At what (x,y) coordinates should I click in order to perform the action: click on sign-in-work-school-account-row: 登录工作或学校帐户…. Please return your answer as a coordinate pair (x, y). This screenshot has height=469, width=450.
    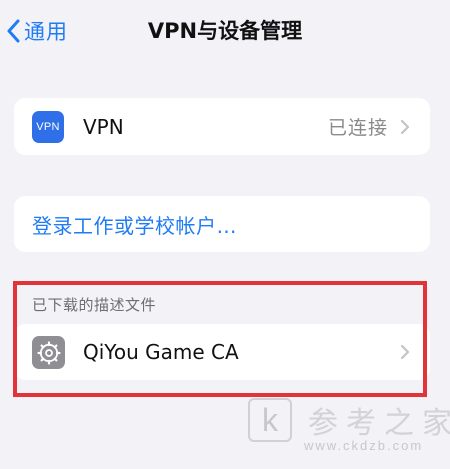
    Looking at the image, I should click on (222, 224).